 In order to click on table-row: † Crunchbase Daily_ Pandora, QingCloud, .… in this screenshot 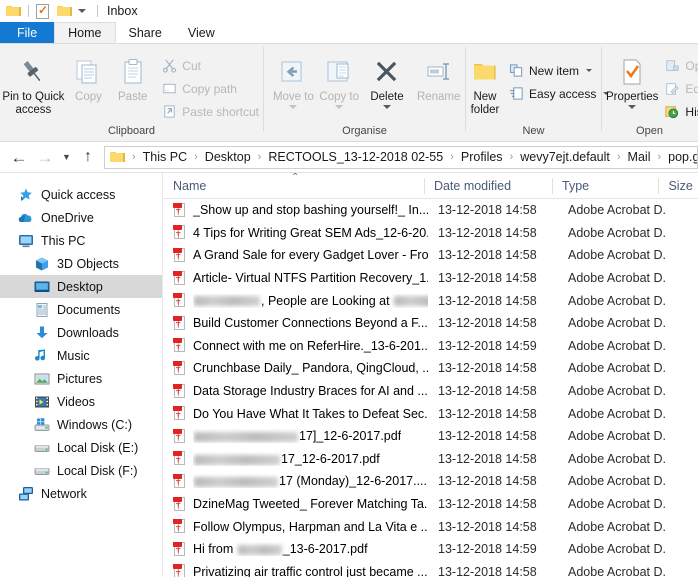, I will do `click(430, 368)`.